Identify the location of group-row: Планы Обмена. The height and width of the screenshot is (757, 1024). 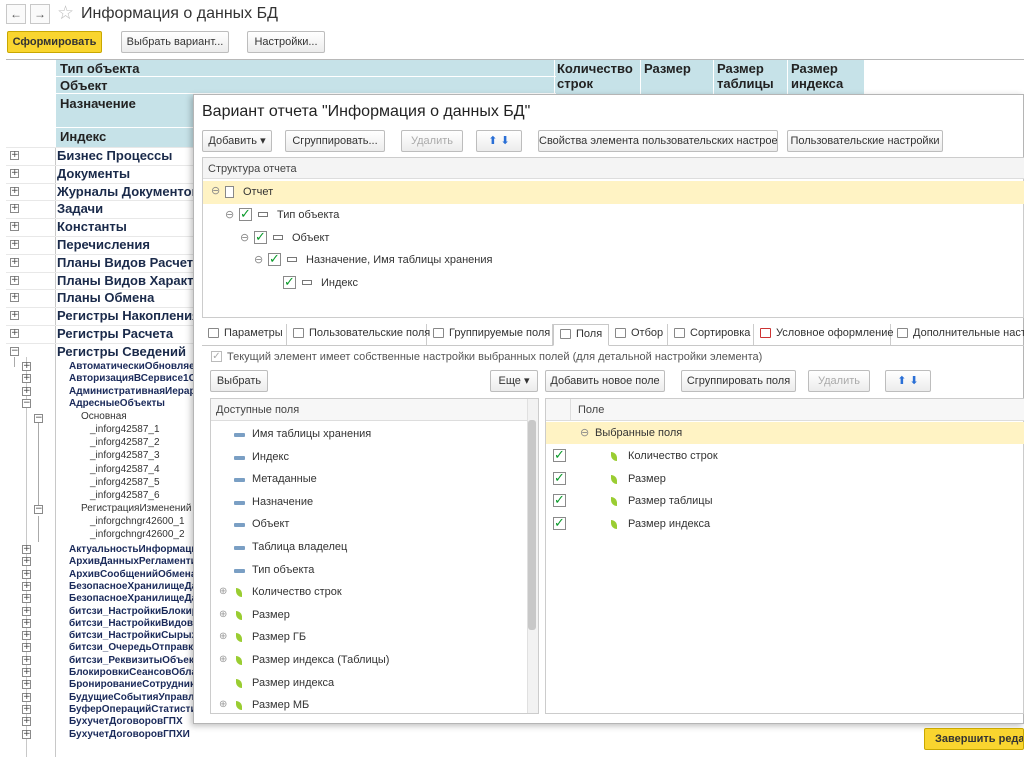
(127, 297).